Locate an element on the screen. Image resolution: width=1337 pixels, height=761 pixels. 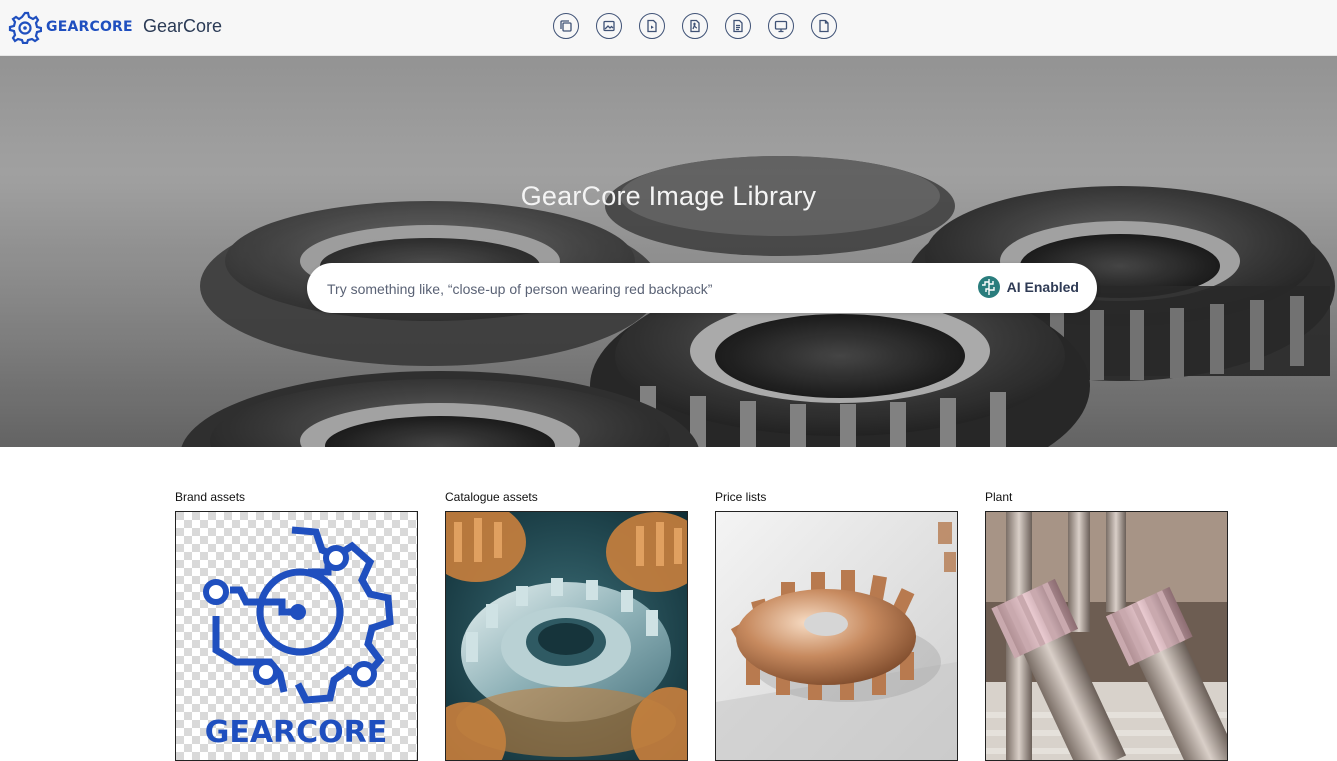
images-button is located at coordinates (609, 26).